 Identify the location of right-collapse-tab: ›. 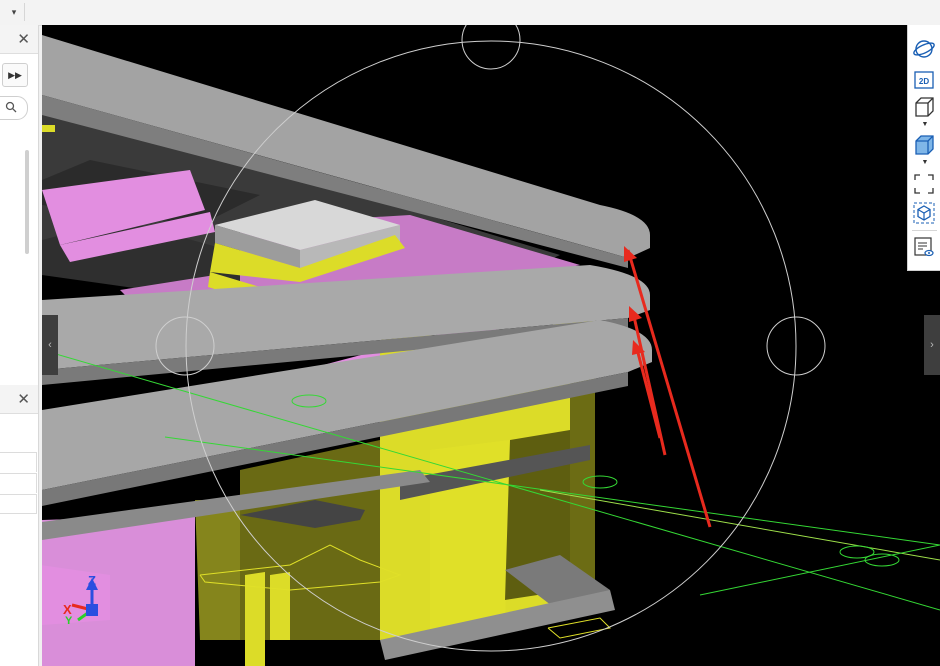
(932, 345).